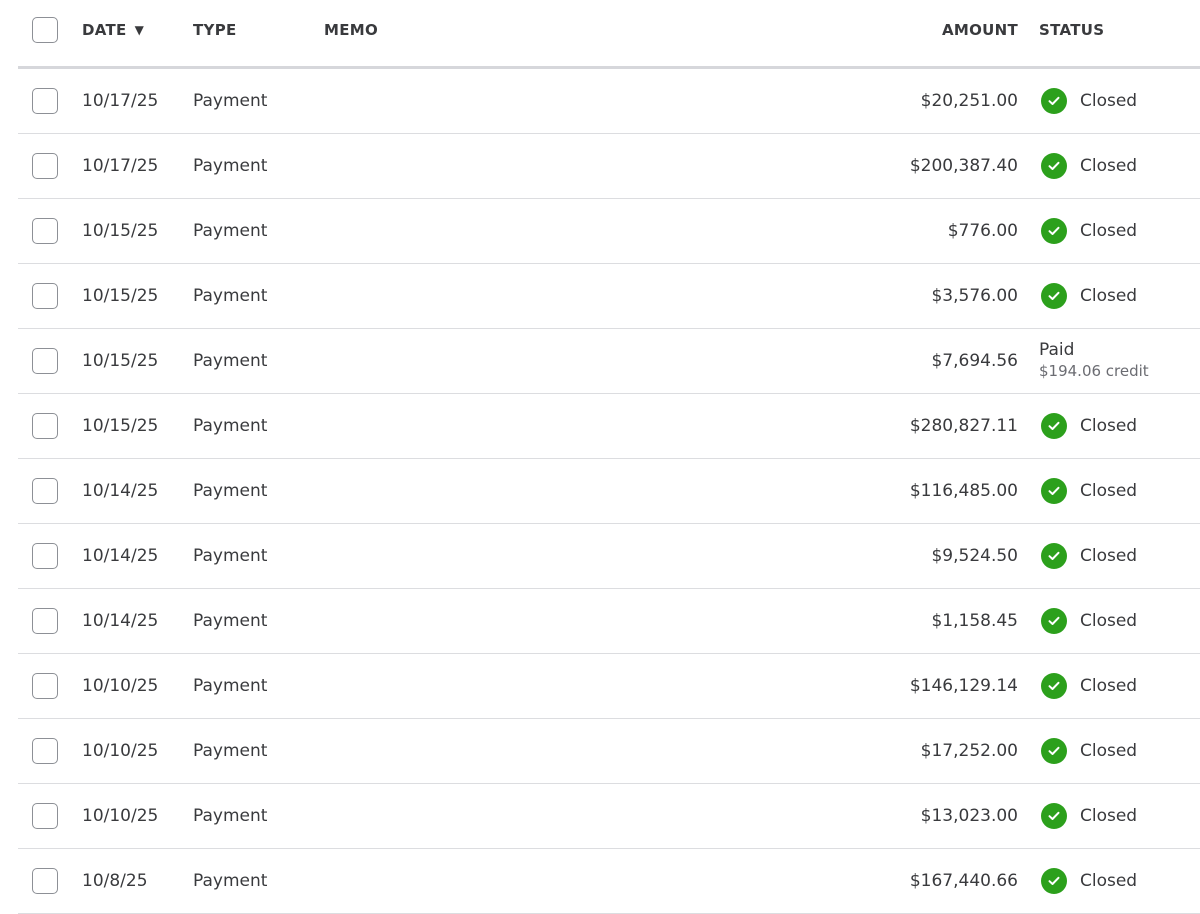 This screenshot has width=1200, height=914. I want to click on amount-cell: $116,485.00, so click(963, 491).